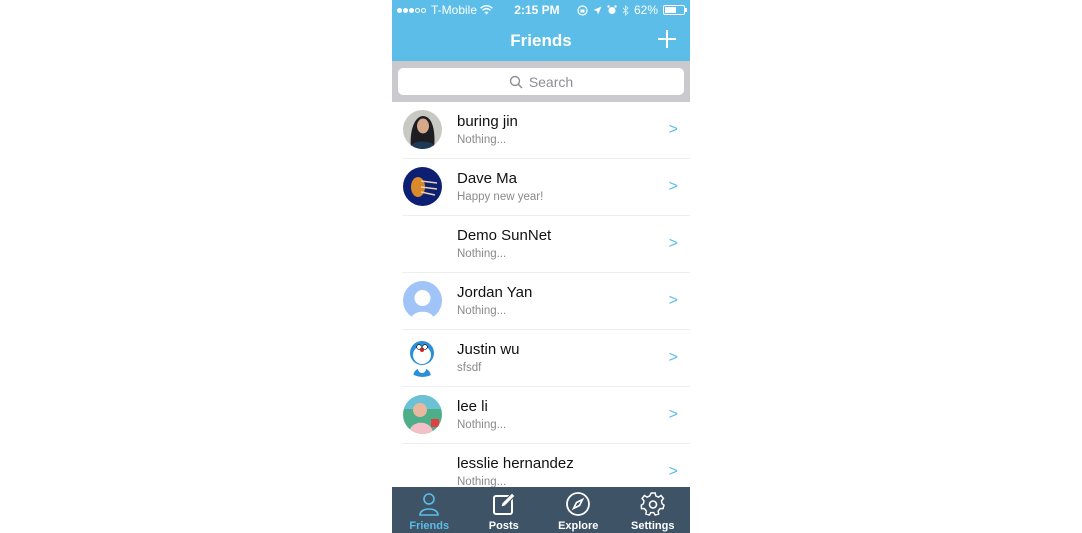 The height and width of the screenshot is (533, 1082). I want to click on battery-icon, so click(675, 10).